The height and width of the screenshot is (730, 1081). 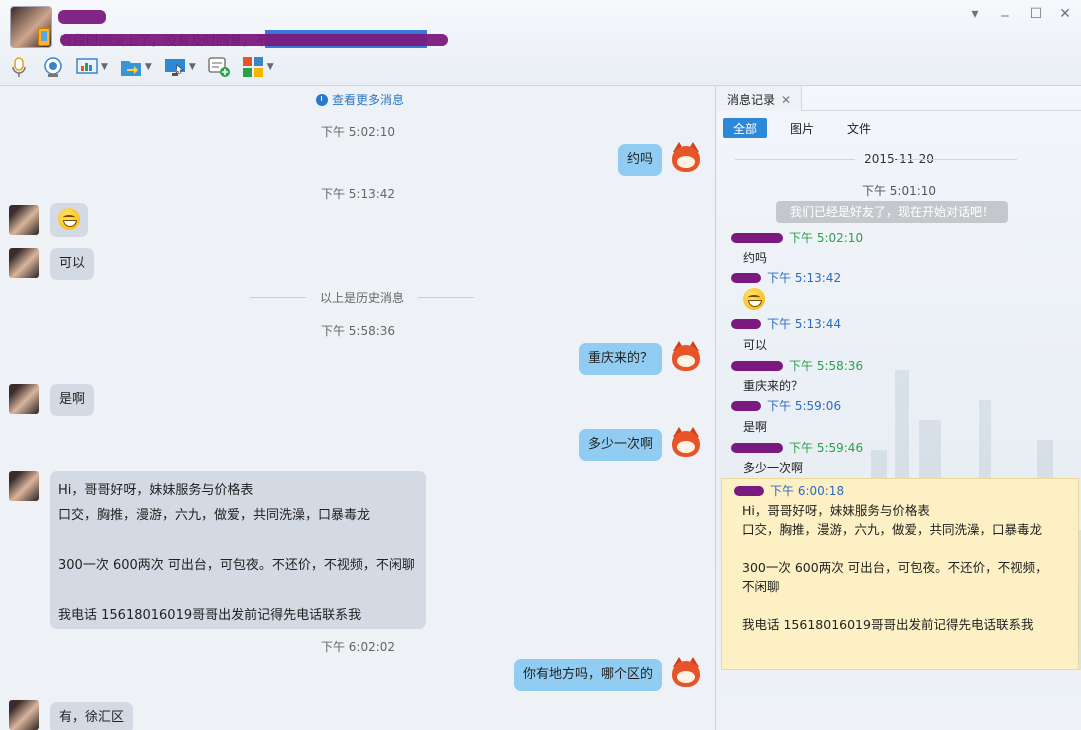 What do you see at coordinates (258, 67) in the screenshot?
I see `apps-button: ▼` at bounding box center [258, 67].